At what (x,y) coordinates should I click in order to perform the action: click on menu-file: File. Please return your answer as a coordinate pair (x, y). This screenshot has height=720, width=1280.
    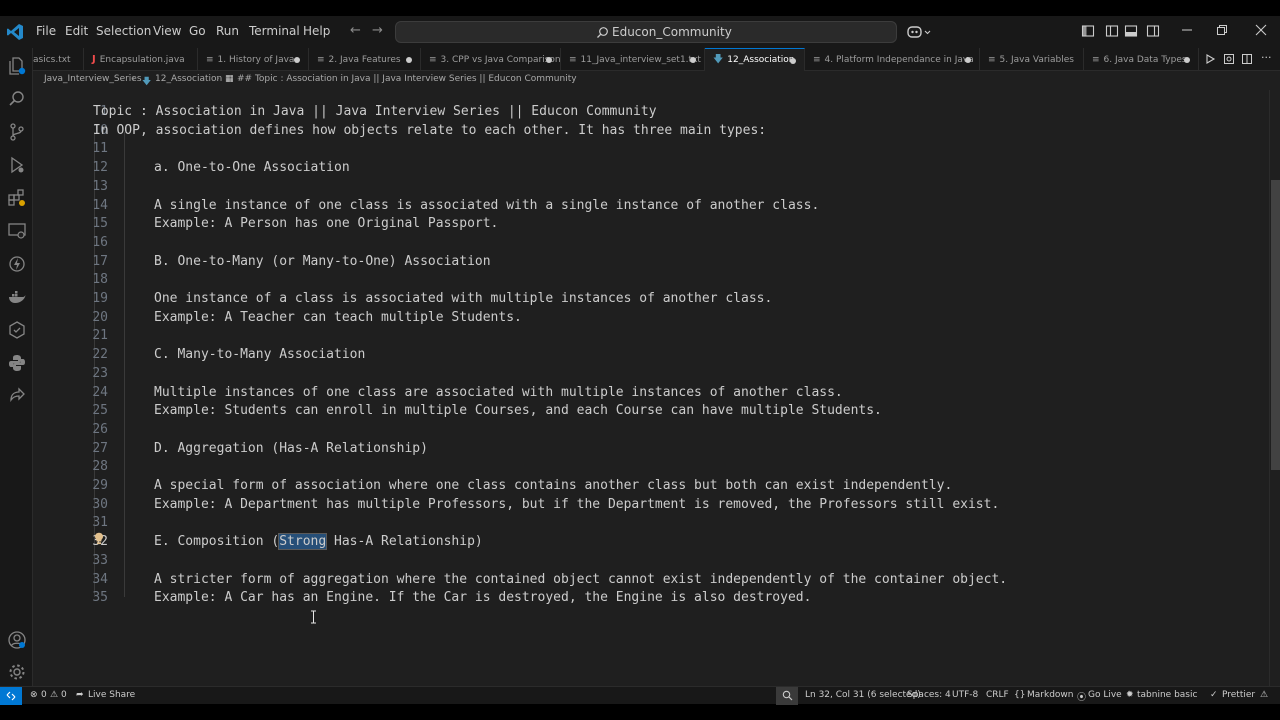
    Looking at the image, I should click on (46, 31).